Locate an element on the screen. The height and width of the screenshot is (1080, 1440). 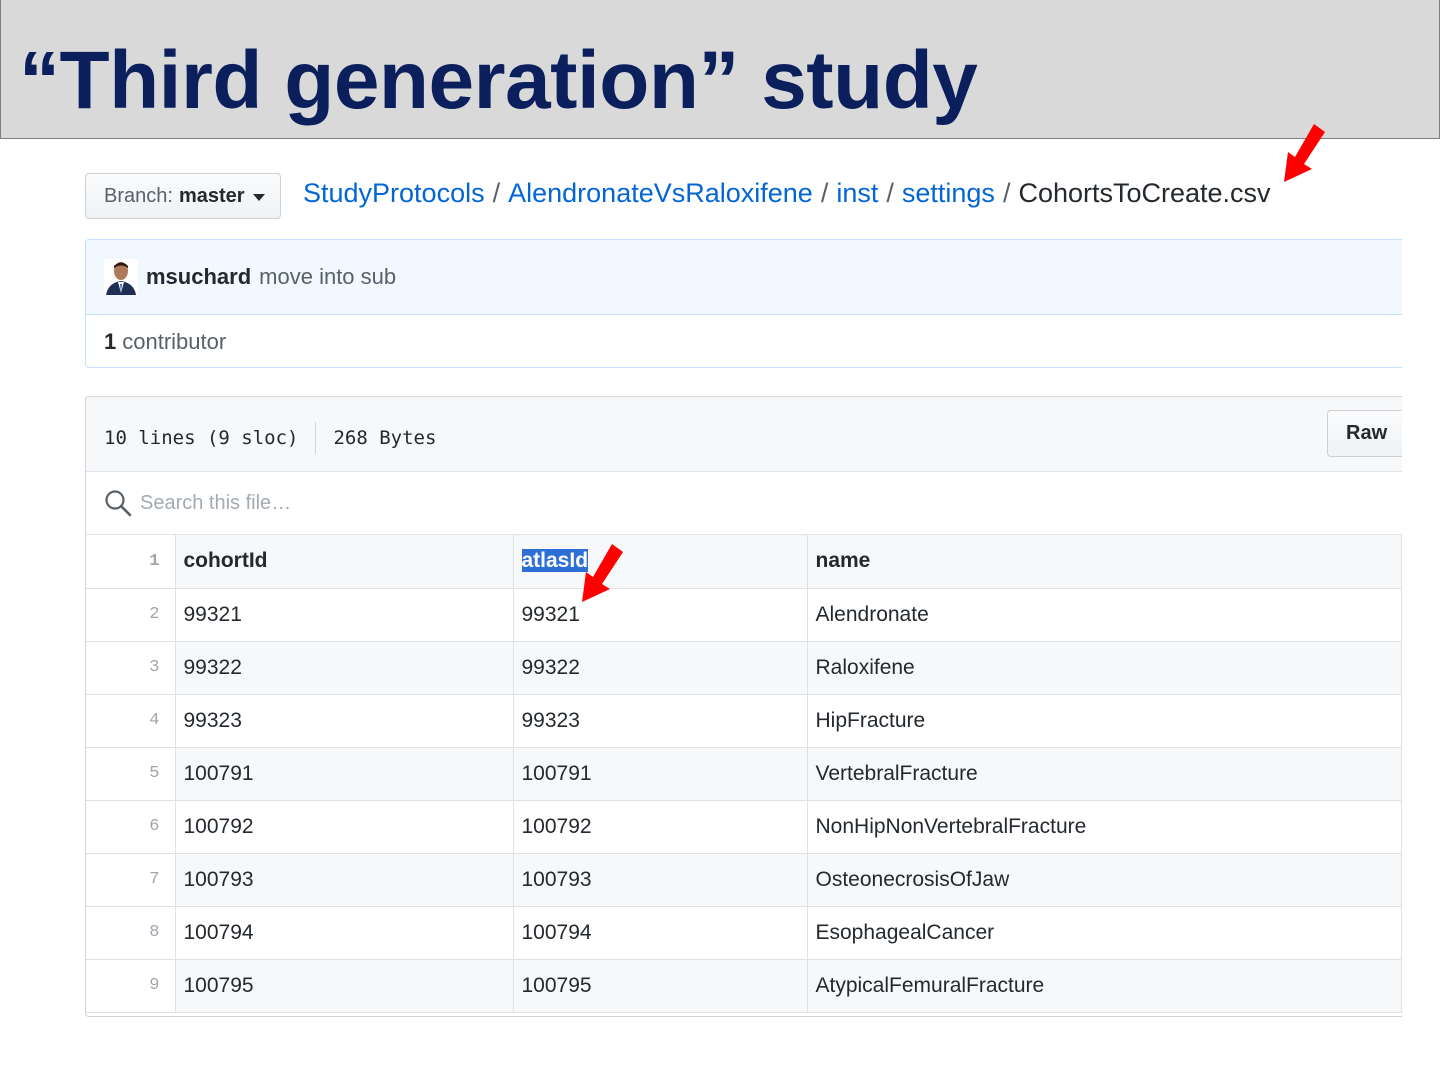
cell-atlasid: 100792 is located at coordinates (660, 827).